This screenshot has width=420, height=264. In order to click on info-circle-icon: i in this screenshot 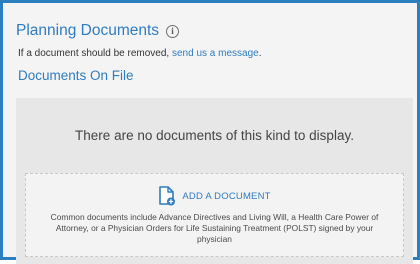, I will do `click(173, 31)`.